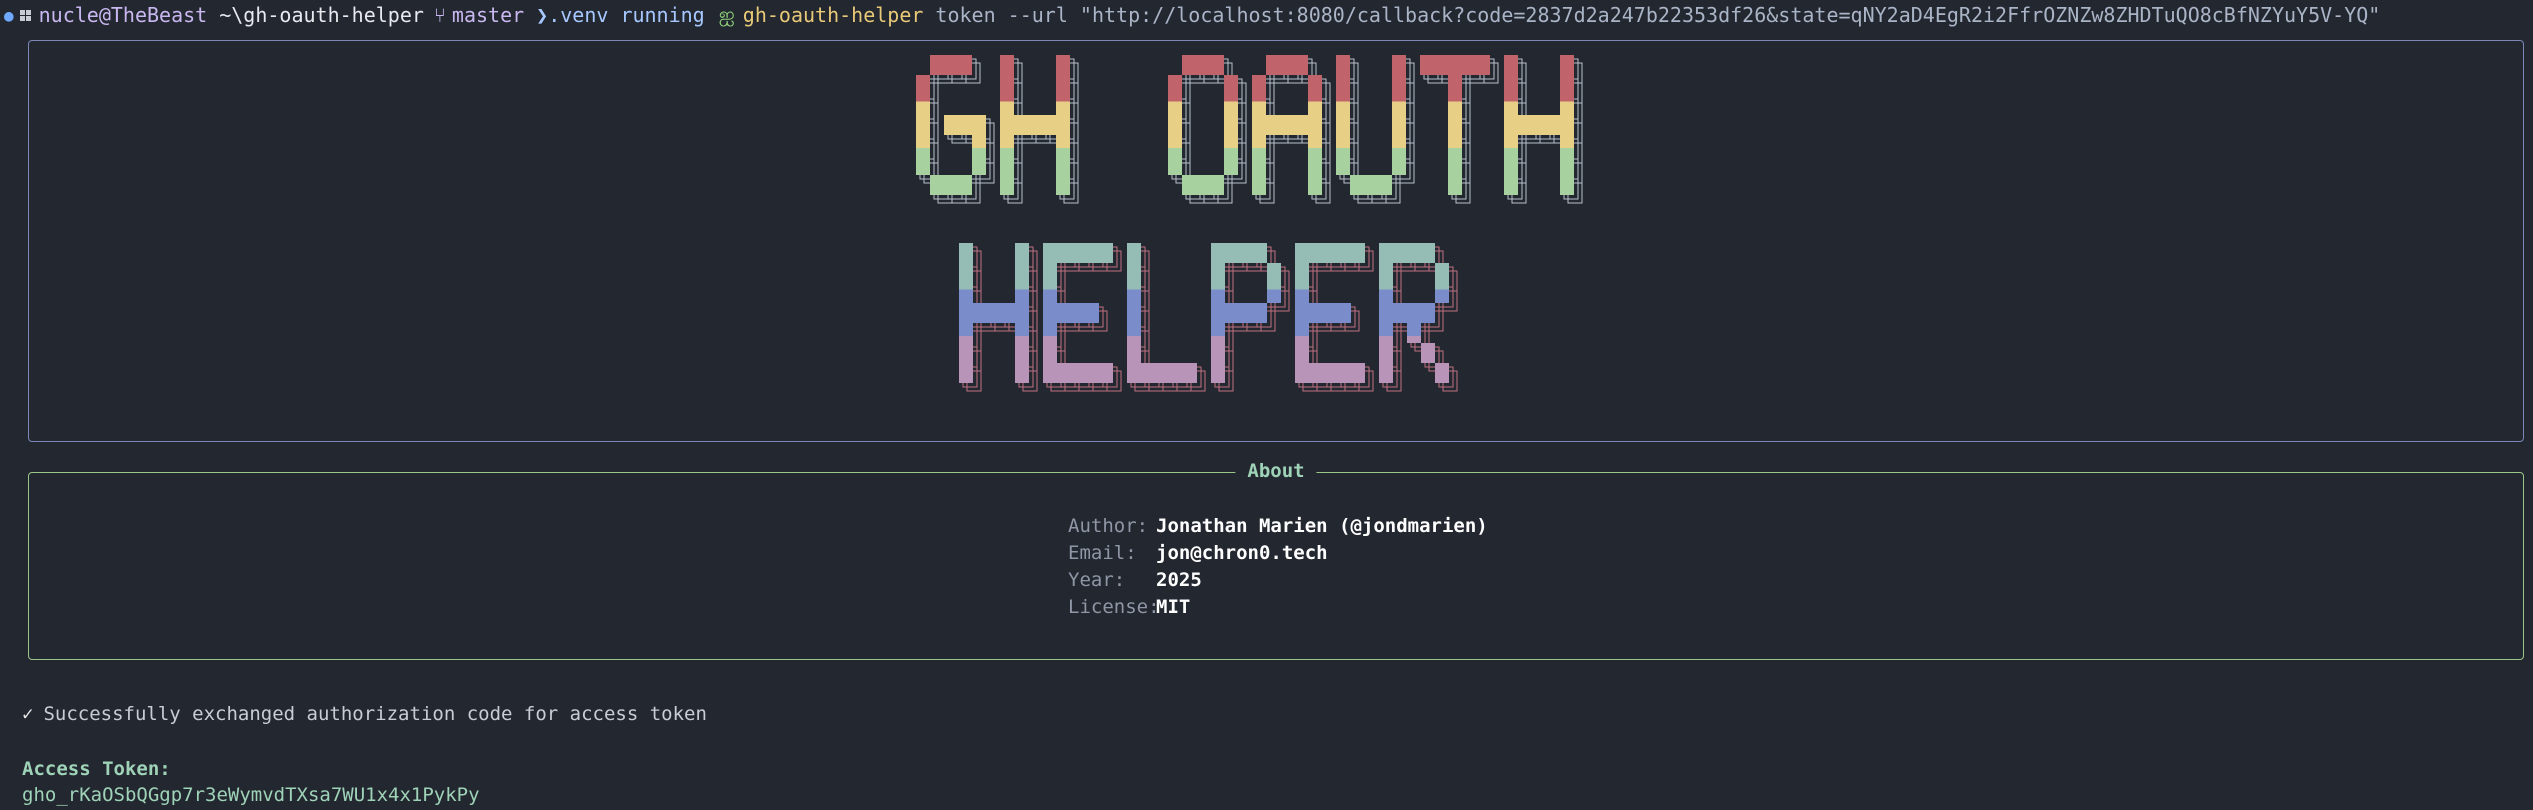 This screenshot has width=2533, height=810. Describe the element at coordinates (28, 714) in the screenshot. I see `checkmark-icon: ✓` at that location.